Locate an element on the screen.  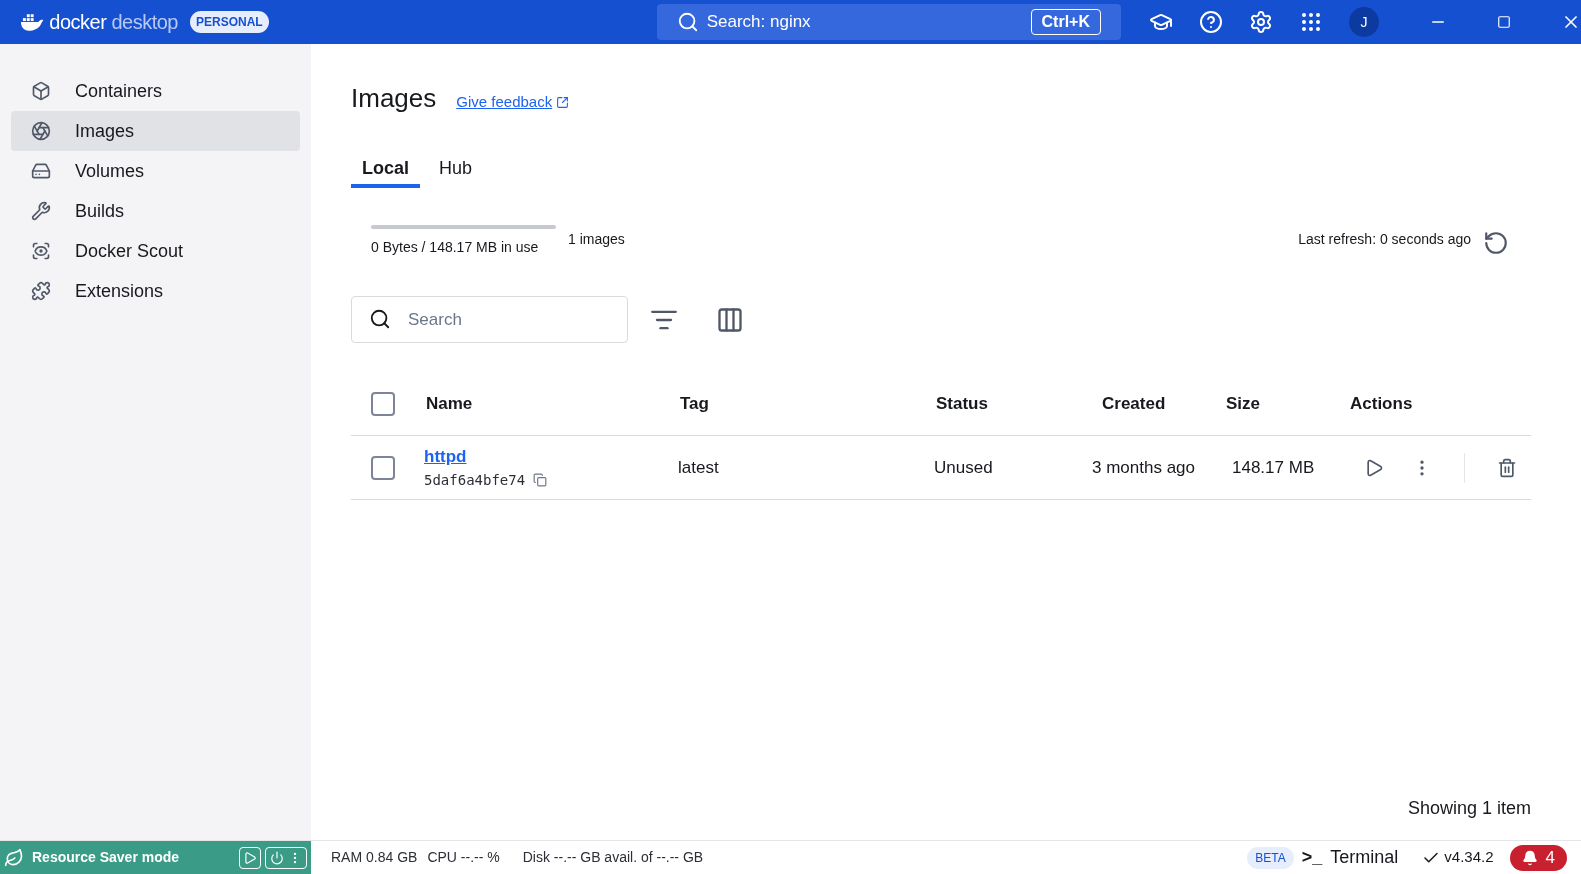
aperture-icon is located at coordinates (41, 131).